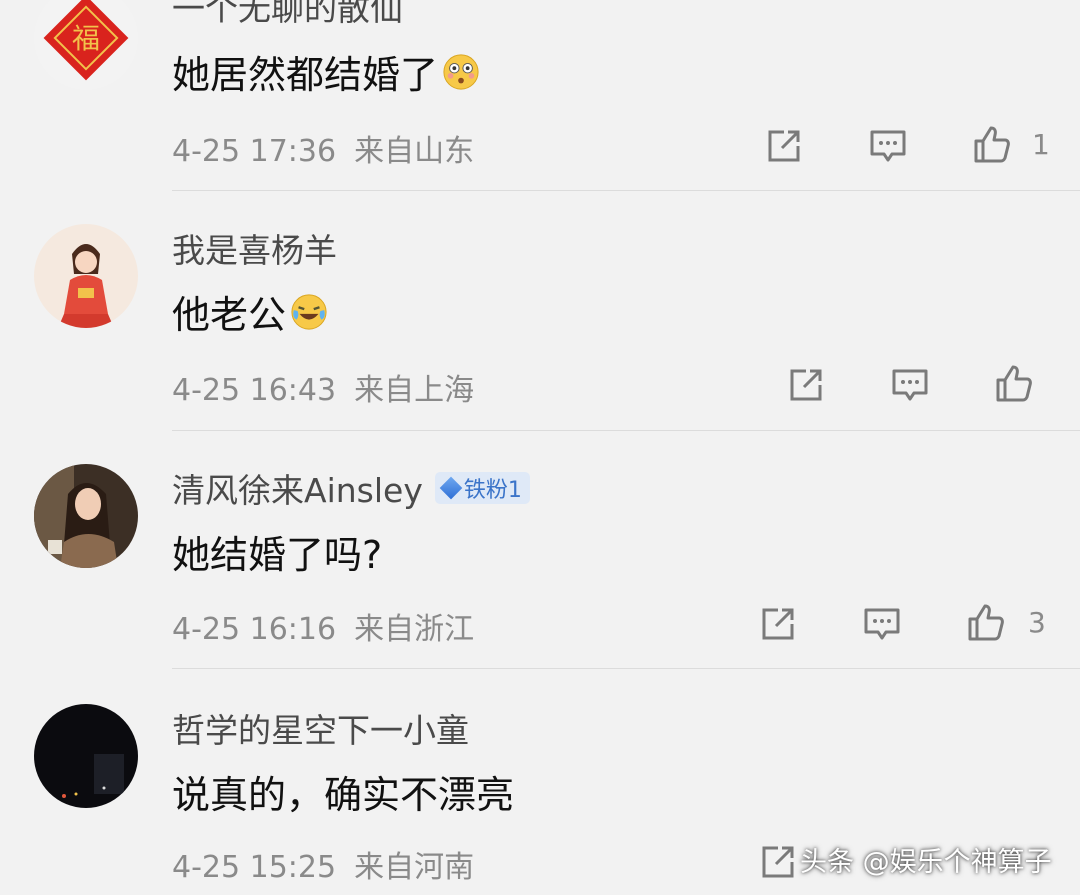  What do you see at coordinates (343, 795) in the screenshot?
I see `comment-text: 说真的，确实不漂亮` at bounding box center [343, 795].